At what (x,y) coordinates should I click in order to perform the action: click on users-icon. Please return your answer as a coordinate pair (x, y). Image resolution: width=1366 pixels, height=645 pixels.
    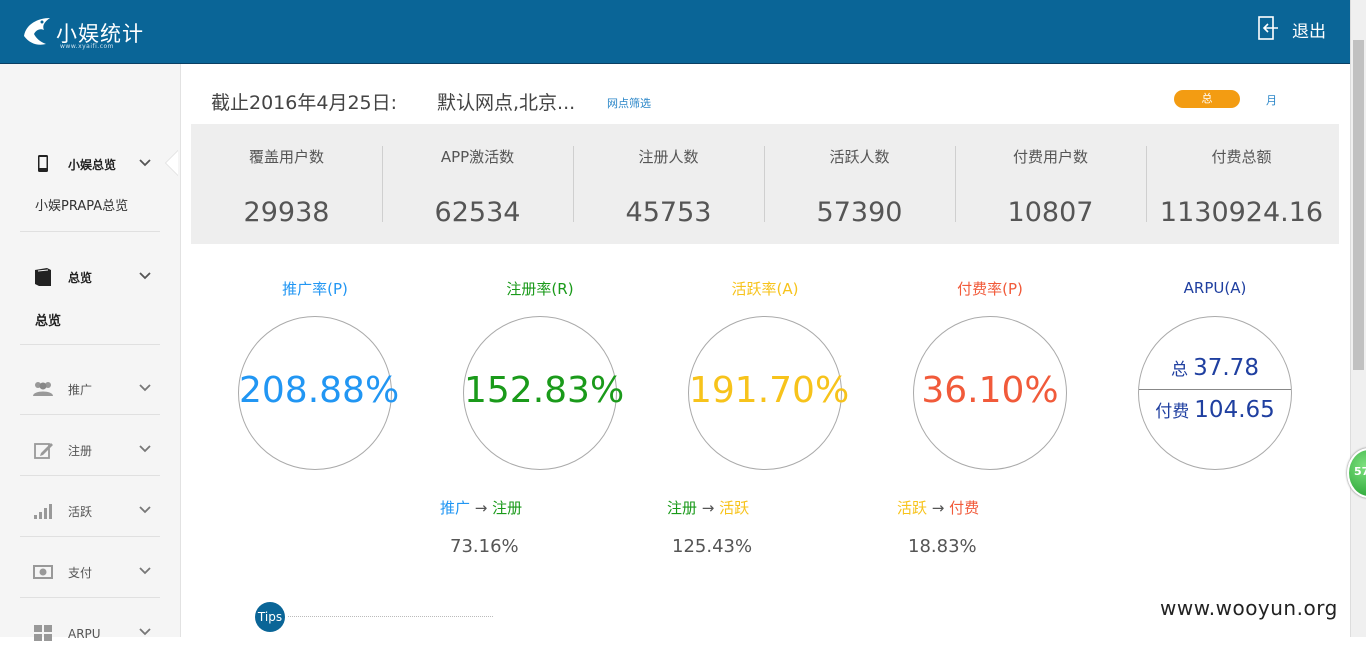
    Looking at the image, I should click on (43, 389).